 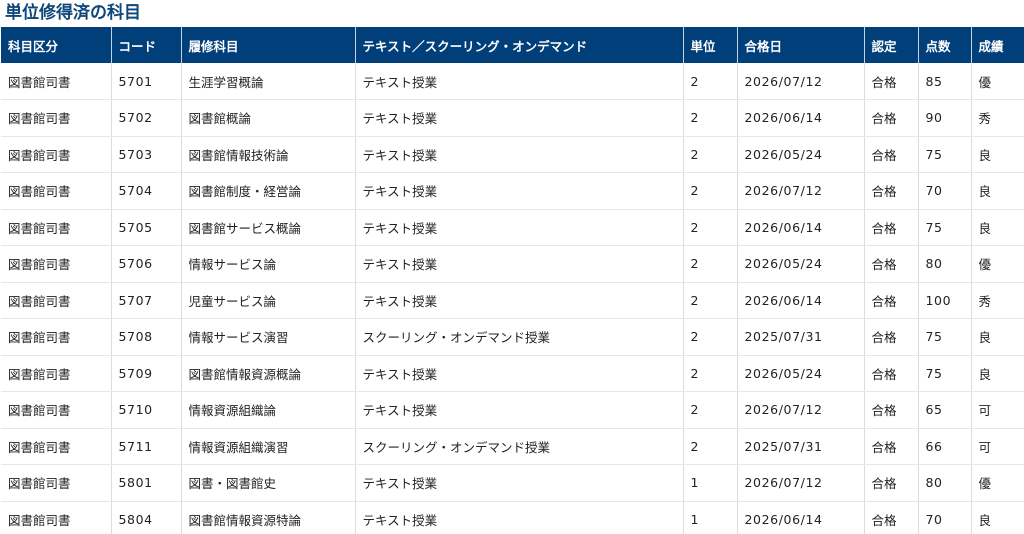 I want to click on column-header-category: 科目区分, so click(x=56, y=45).